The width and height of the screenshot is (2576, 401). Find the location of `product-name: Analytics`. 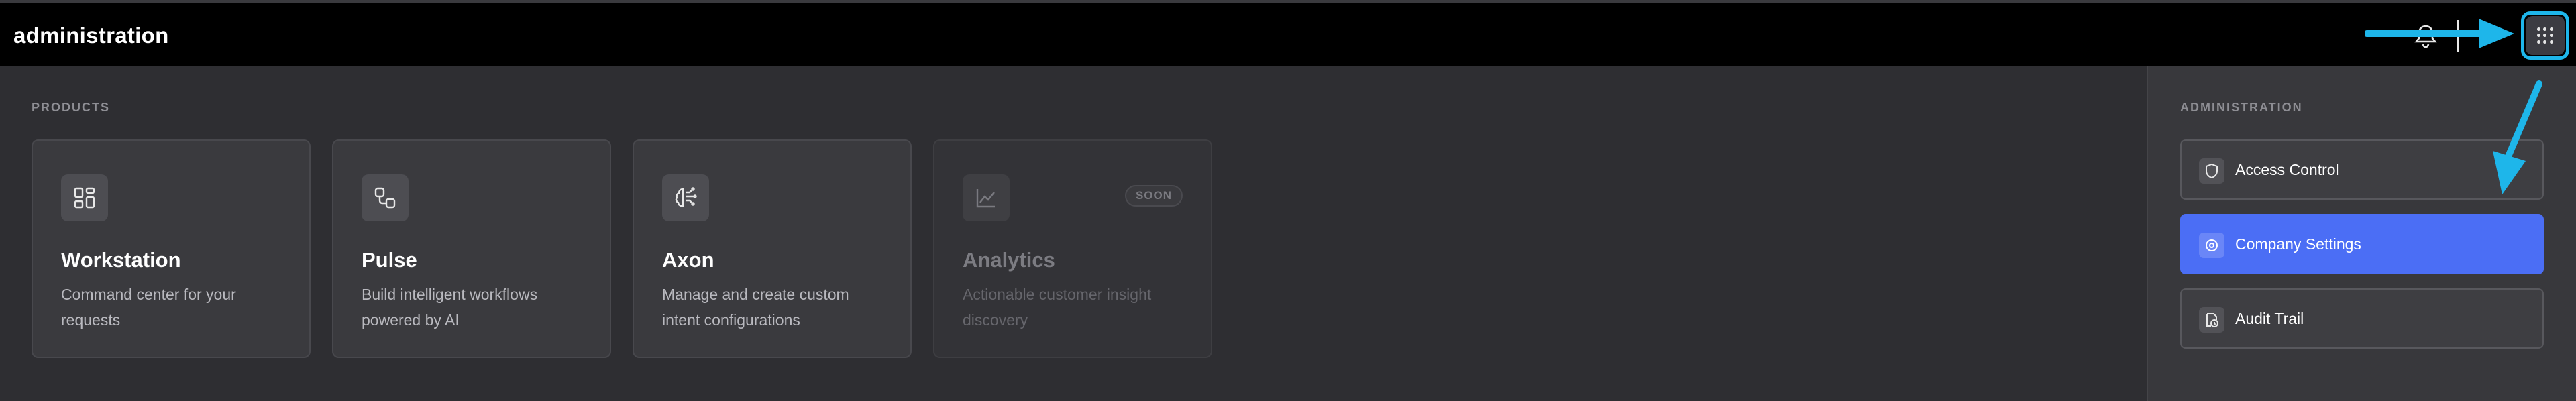

product-name: Analytics is located at coordinates (1009, 260).